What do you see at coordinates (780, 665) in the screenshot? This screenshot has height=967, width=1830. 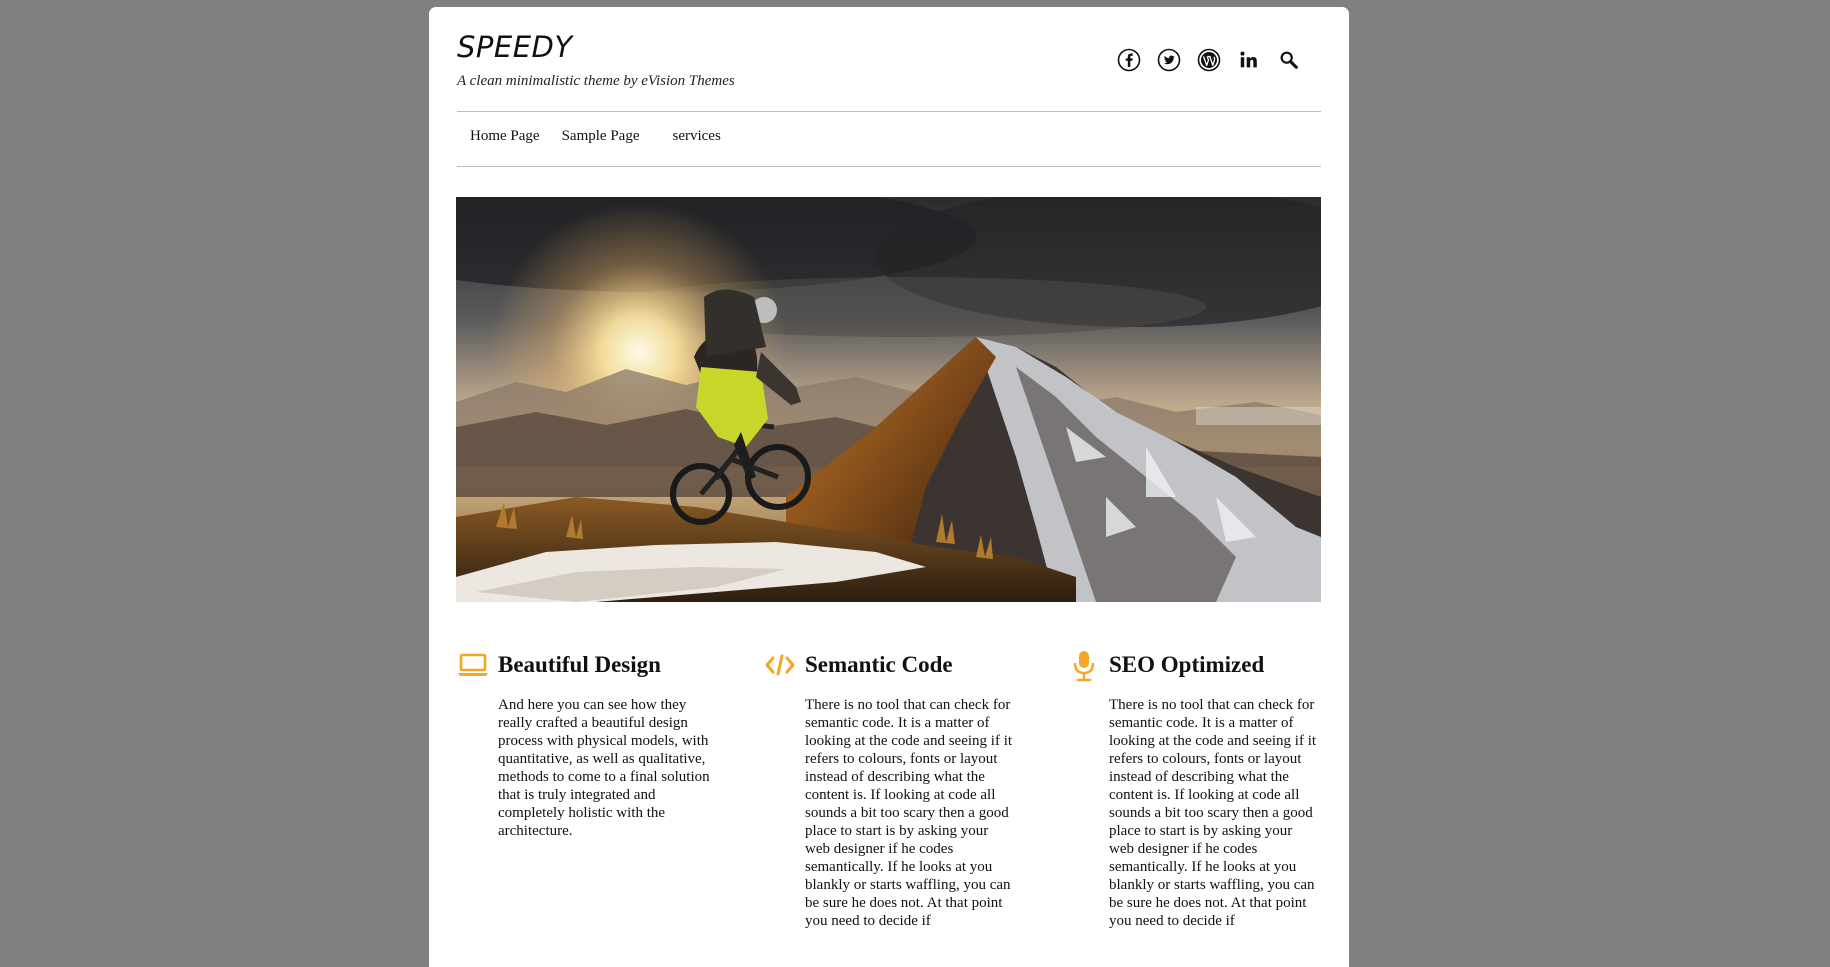 I see `code-icon` at bounding box center [780, 665].